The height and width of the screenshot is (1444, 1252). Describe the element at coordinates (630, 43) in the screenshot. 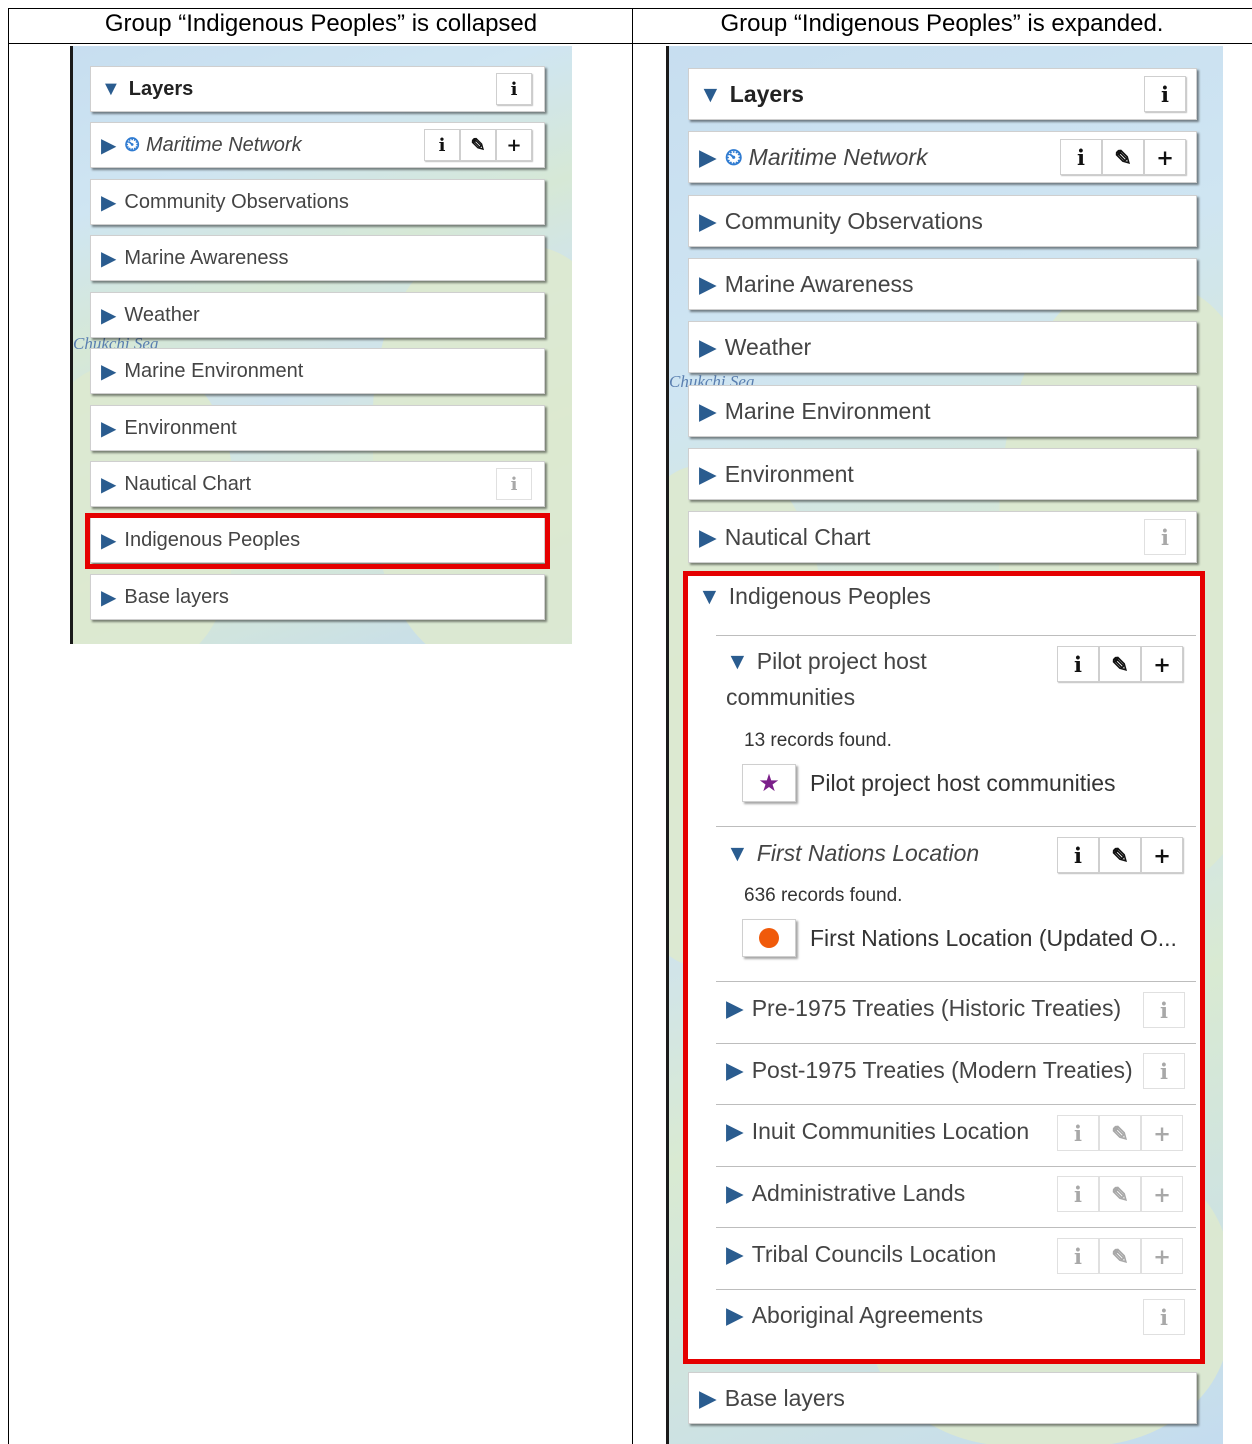

I see `header-divider` at that location.